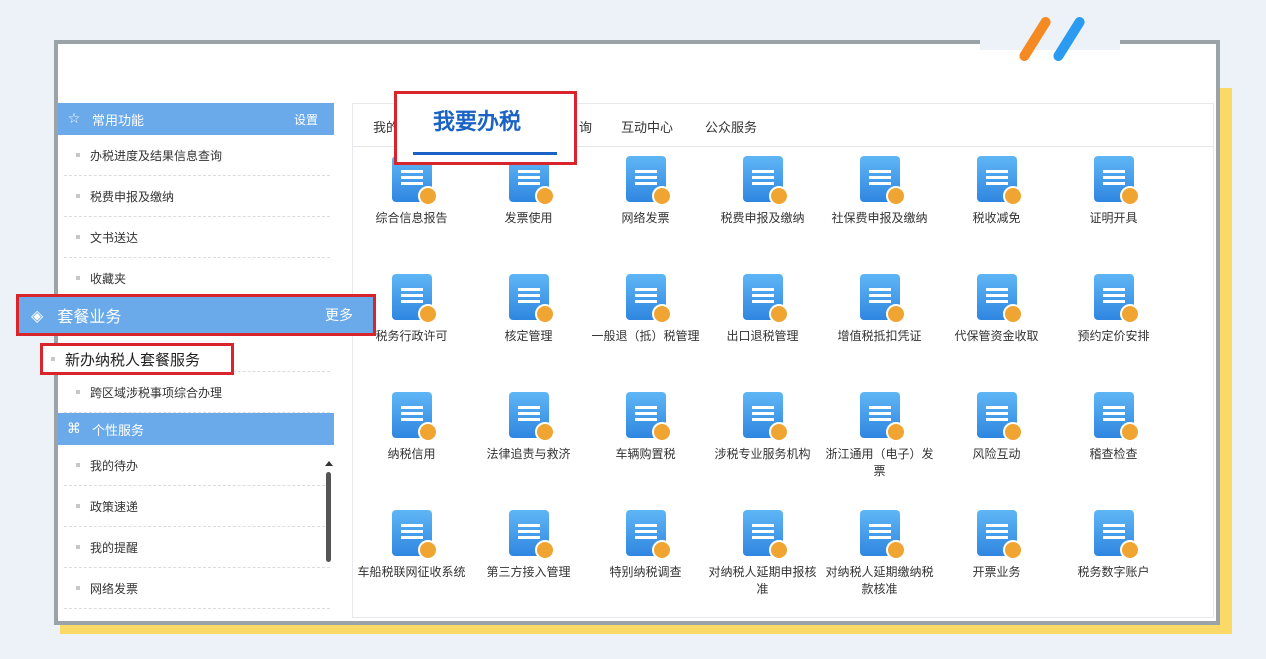 This screenshot has height=659, width=1266. What do you see at coordinates (585, 126) in the screenshot?
I see `tab-query: 询` at bounding box center [585, 126].